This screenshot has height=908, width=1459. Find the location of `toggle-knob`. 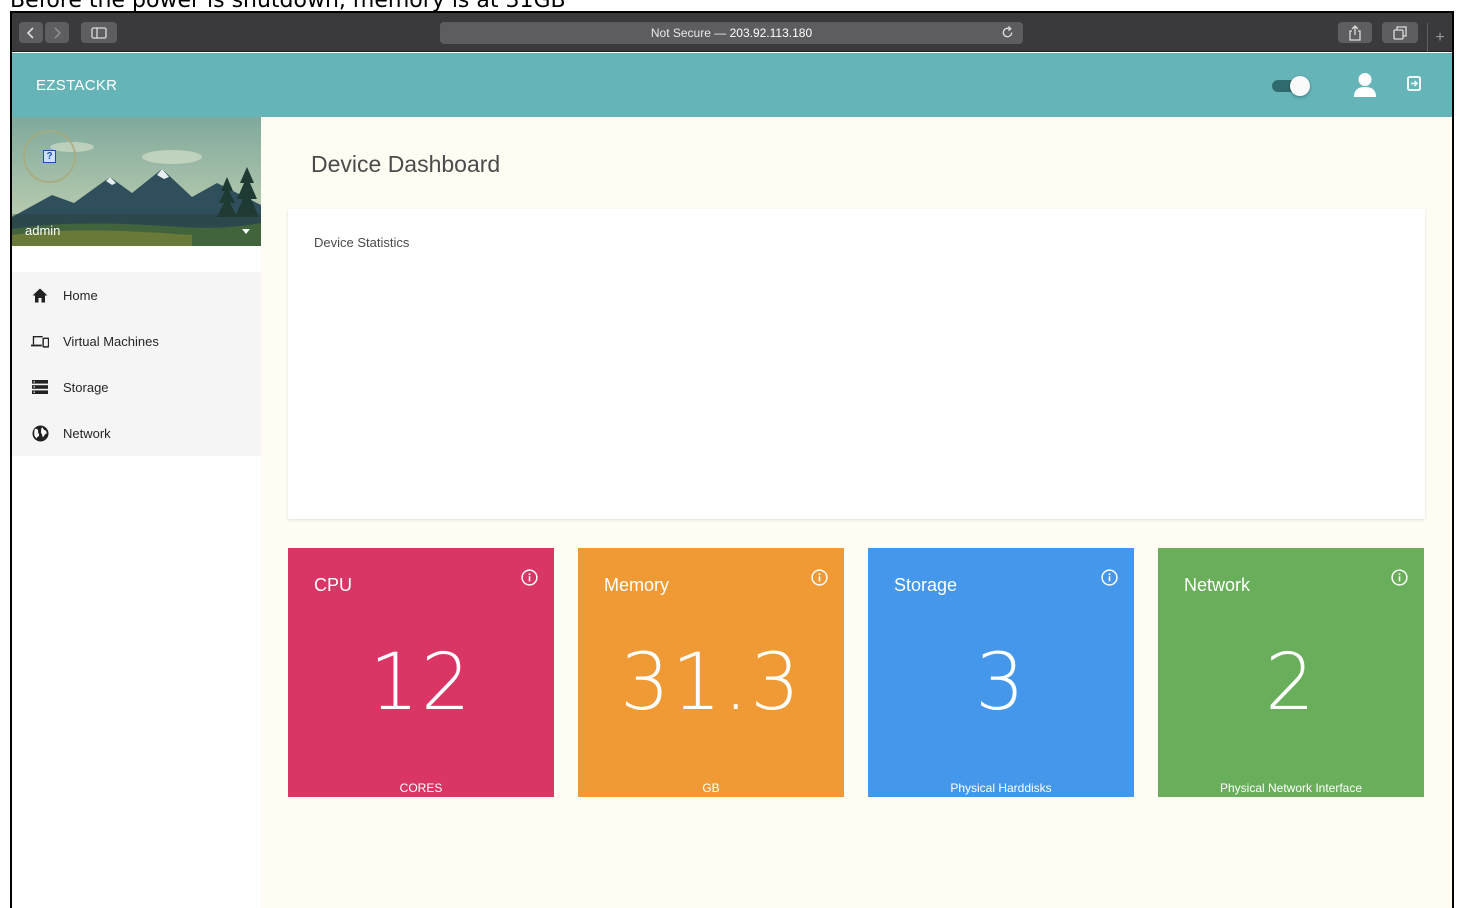

toggle-knob is located at coordinates (1300, 86).